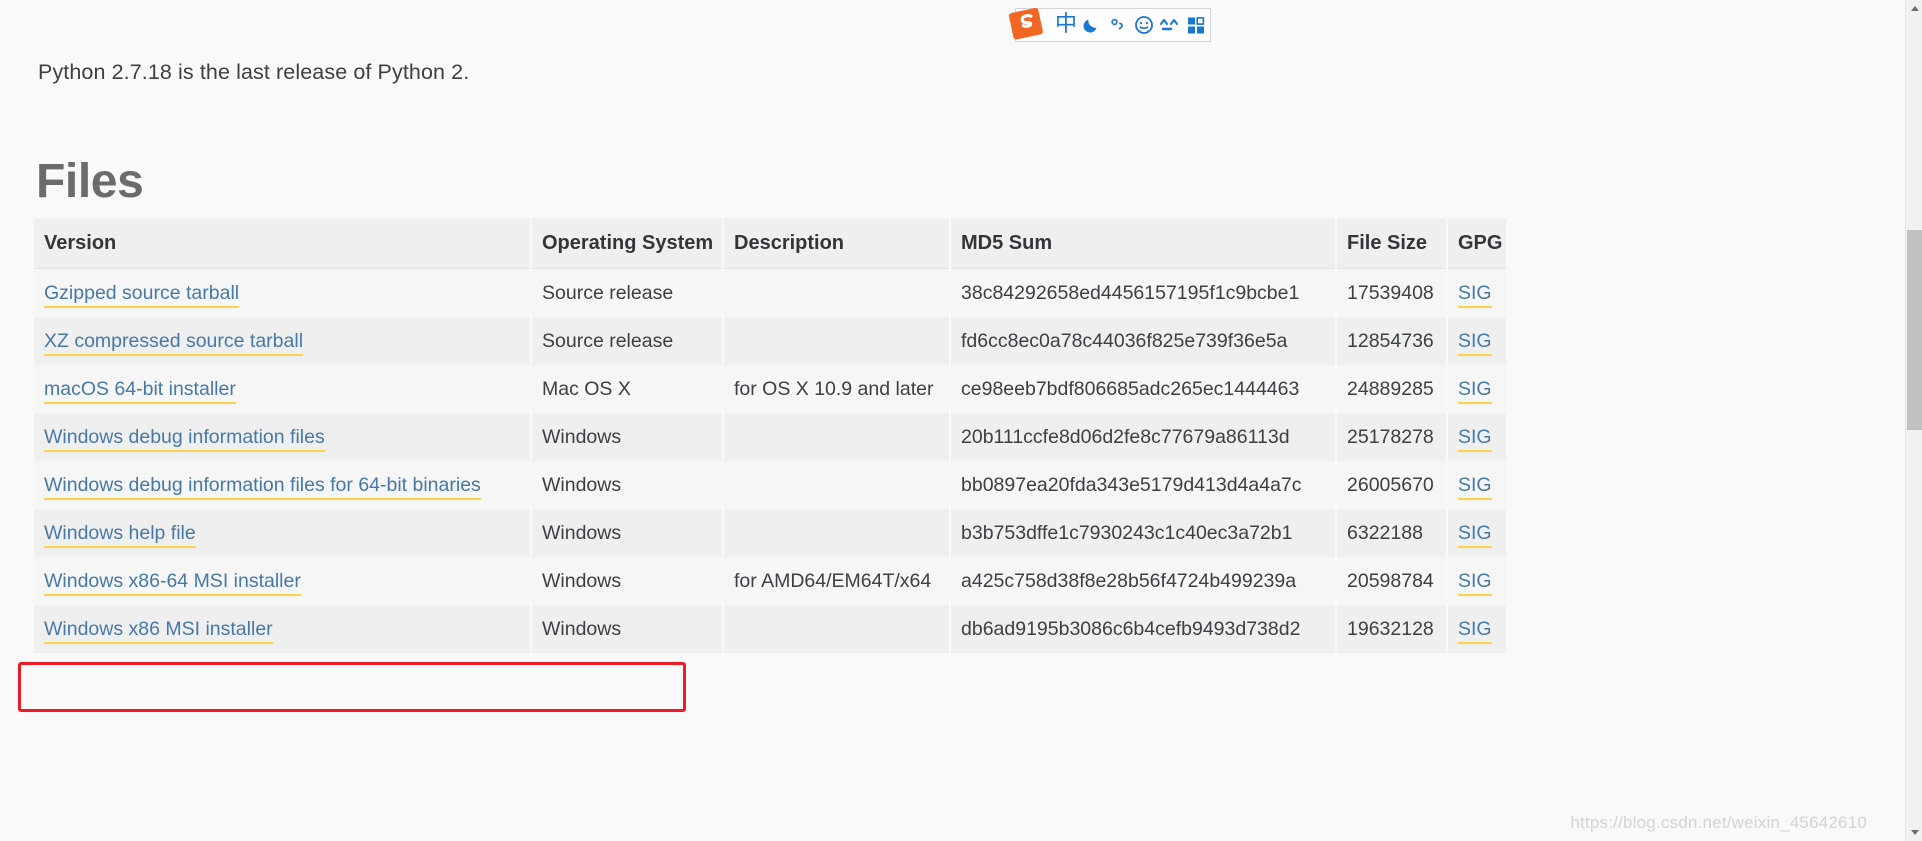  Describe the element at coordinates (1392, 292) in the screenshot. I see `cell-file-size: 17539408` at that location.